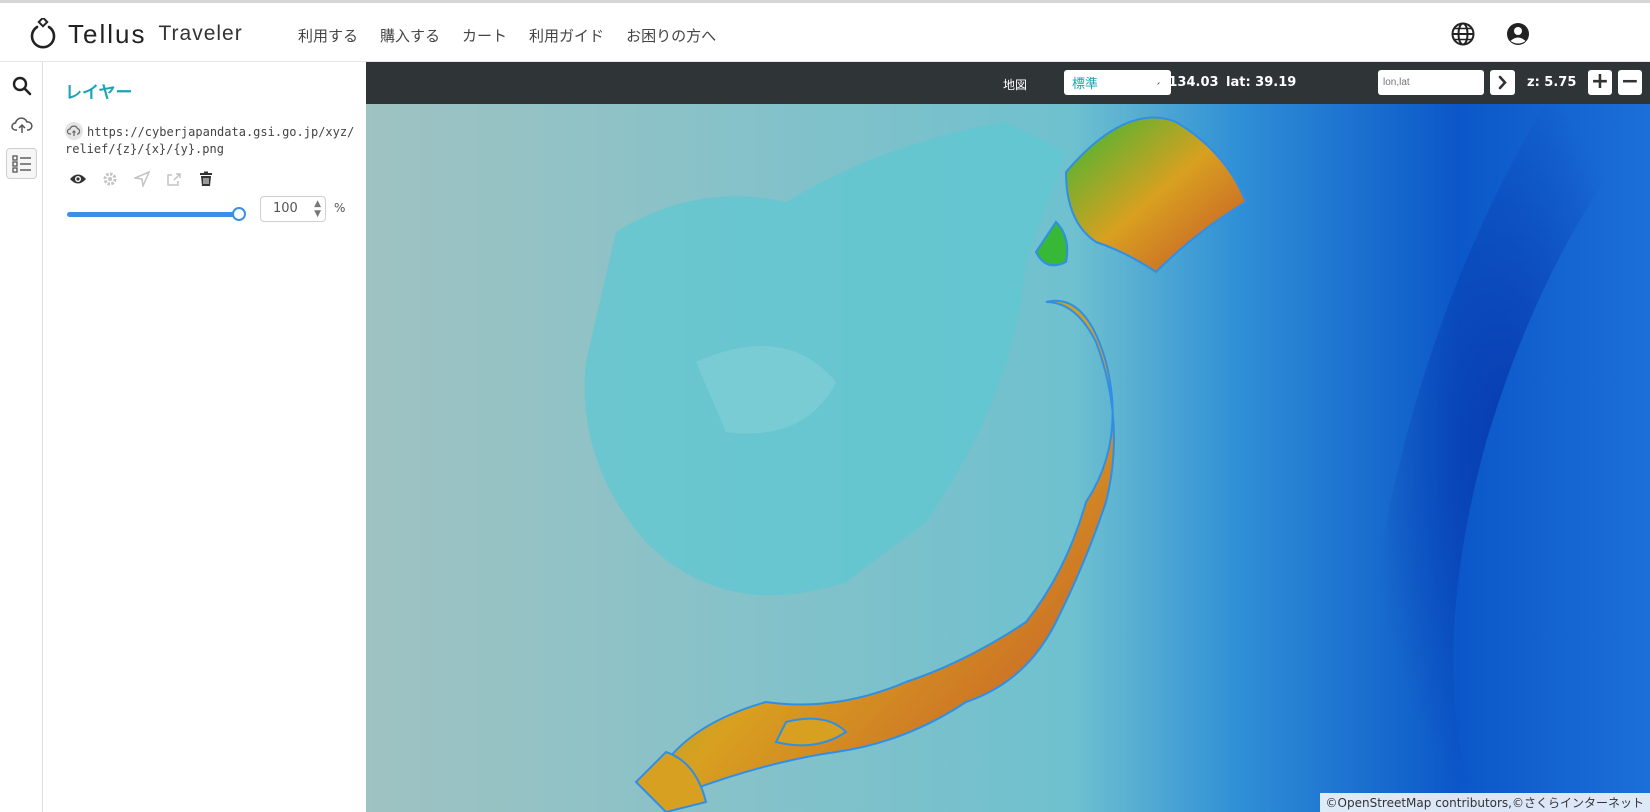 Image resolution: width=1650 pixels, height=812 pixels. I want to click on zoom-in-button: +, so click(1600, 82).